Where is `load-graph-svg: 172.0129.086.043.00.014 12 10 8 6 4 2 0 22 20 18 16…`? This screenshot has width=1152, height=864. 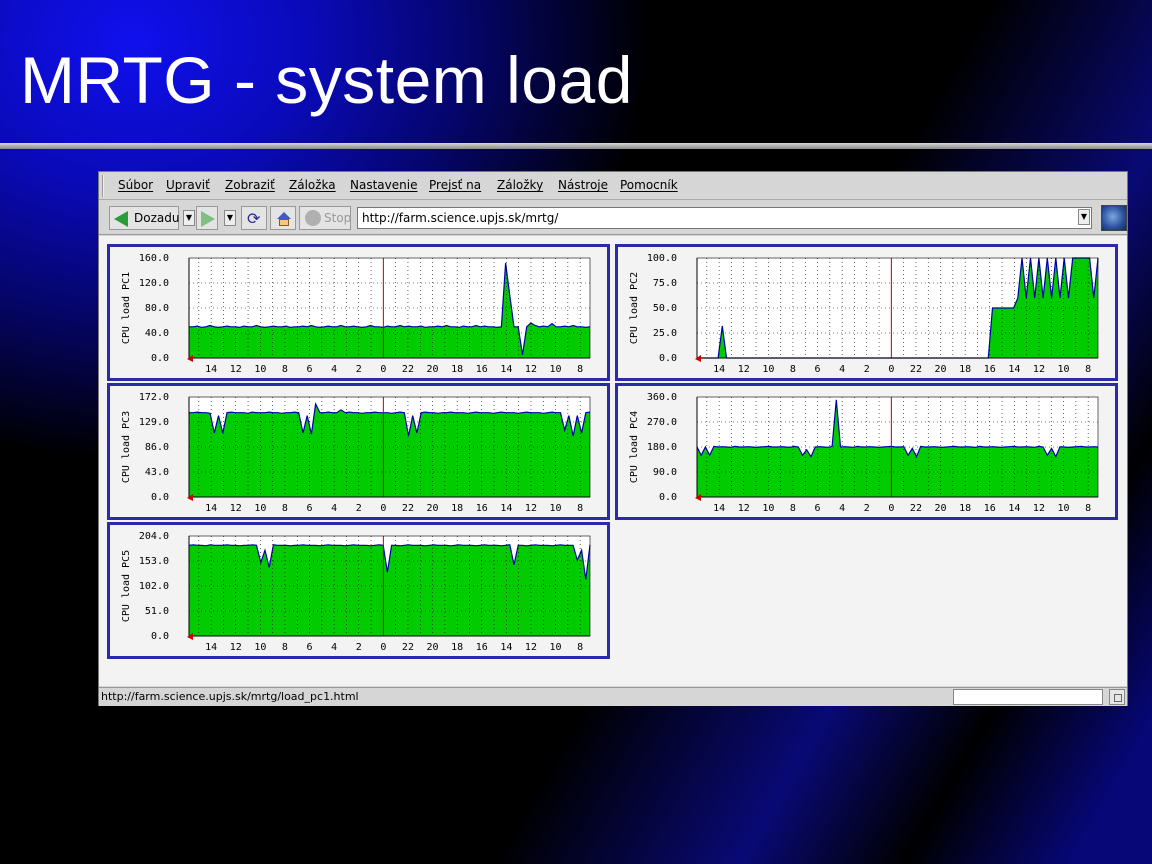 load-graph-svg: 172.0129.086.043.00.014 12 10 8 6 4 2 0 22 20 18 16… is located at coordinates (356, 453).